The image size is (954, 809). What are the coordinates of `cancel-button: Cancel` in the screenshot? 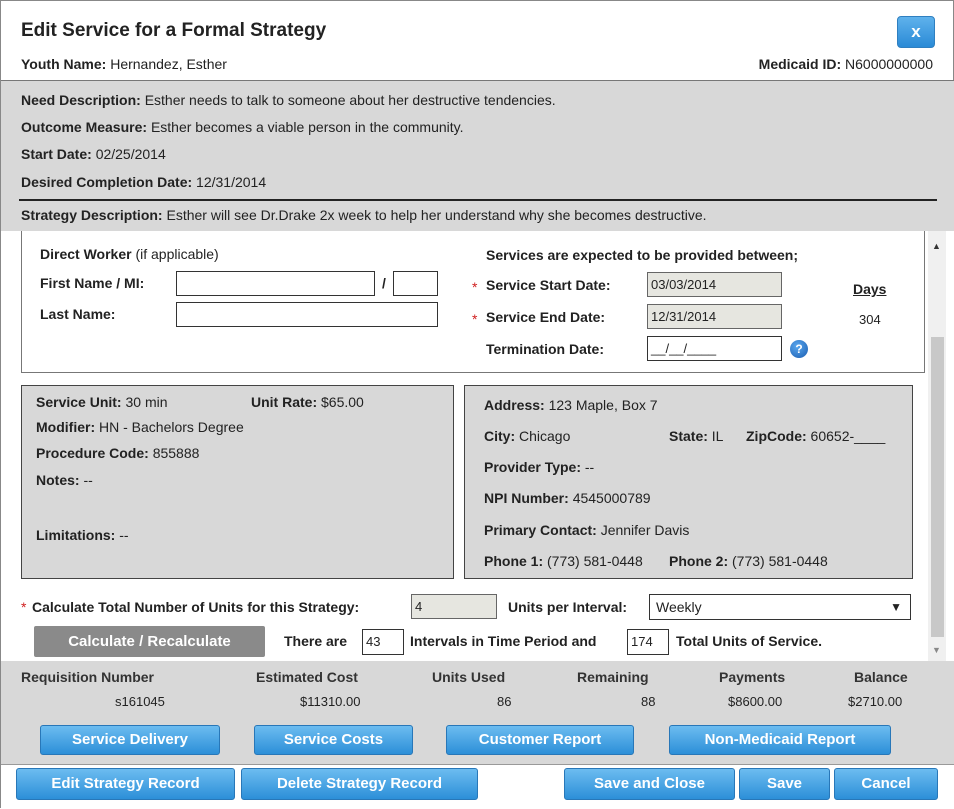 It's located at (886, 784).